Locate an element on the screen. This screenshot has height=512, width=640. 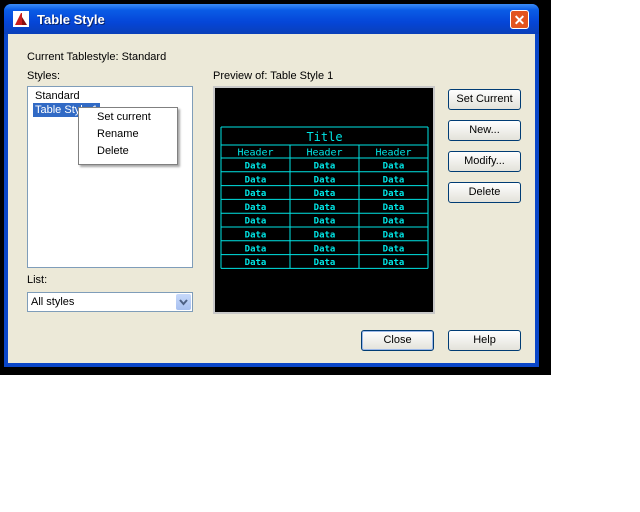
context-rename: Rename is located at coordinates (118, 134).